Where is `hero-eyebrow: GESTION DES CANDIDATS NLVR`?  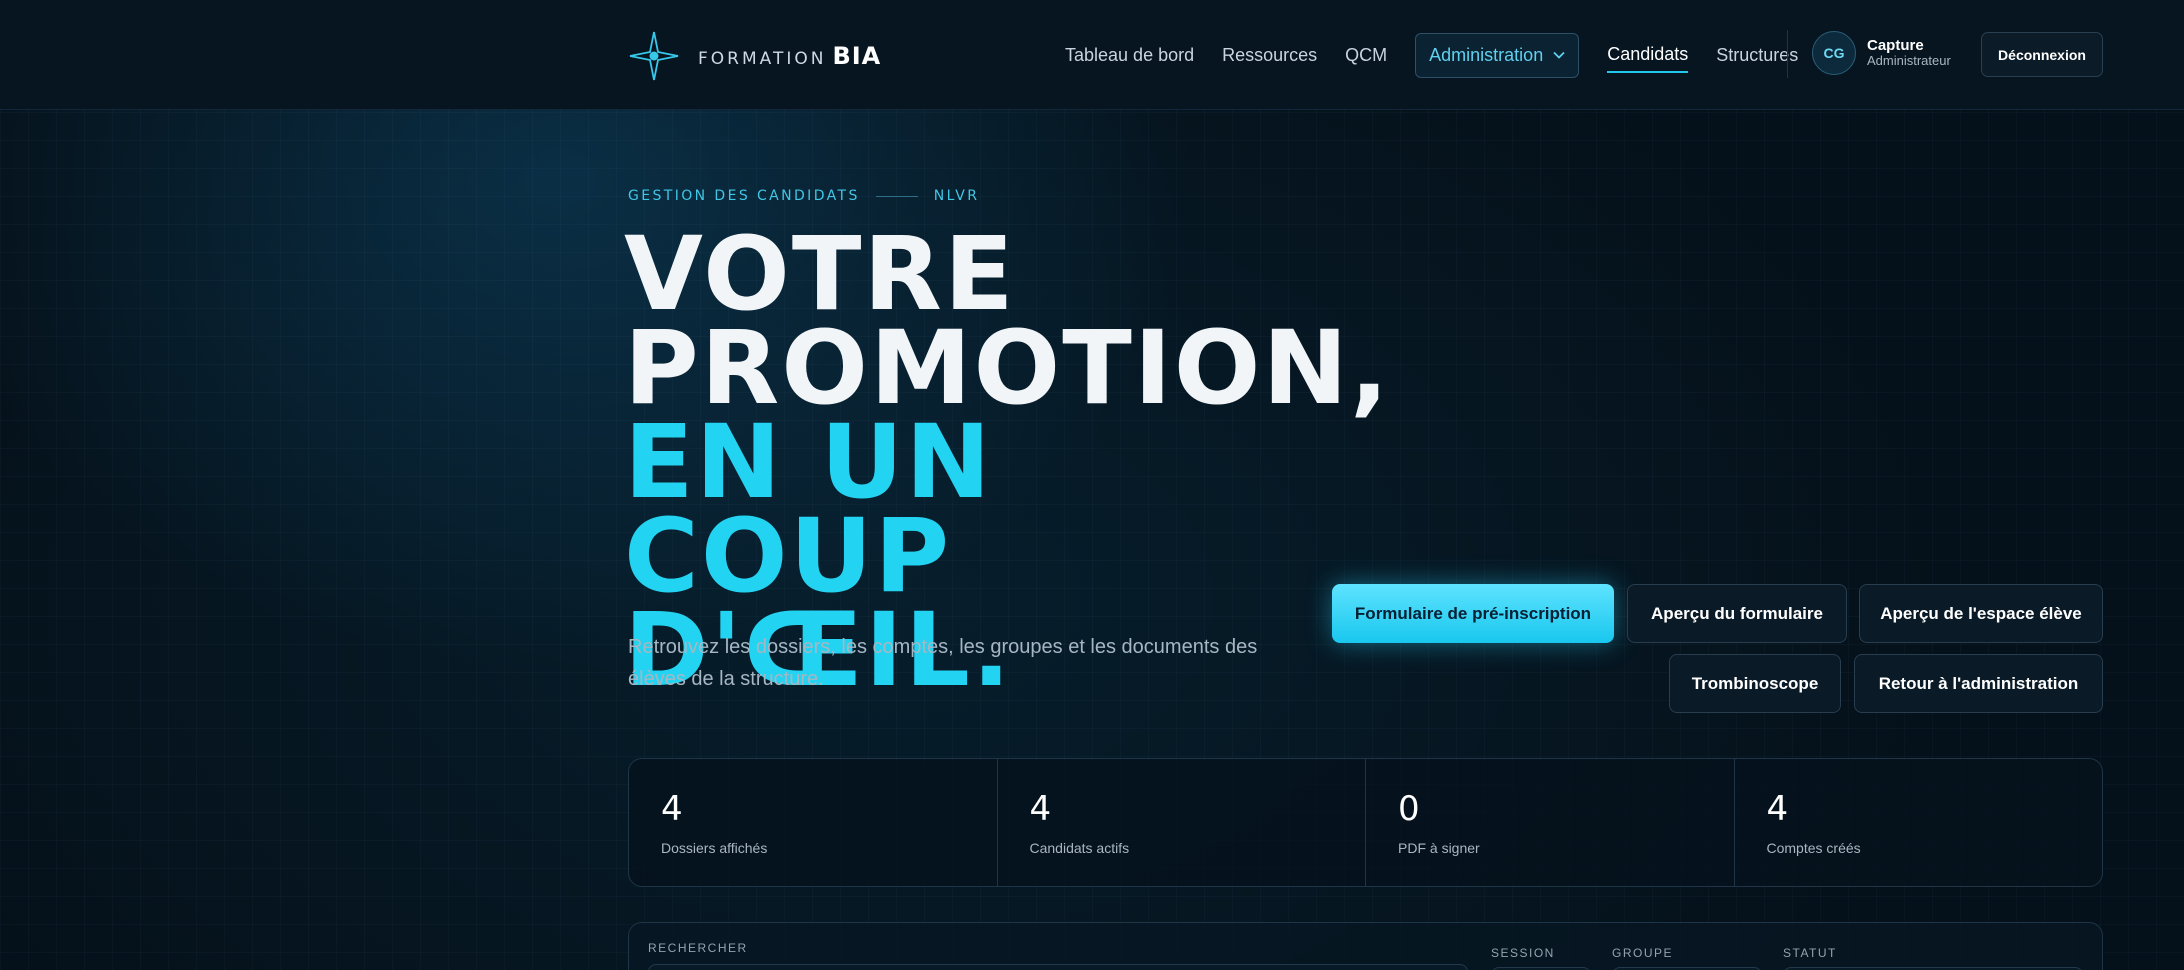 hero-eyebrow: GESTION DES CANDIDATS NLVR is located at coordinates (803, 196).